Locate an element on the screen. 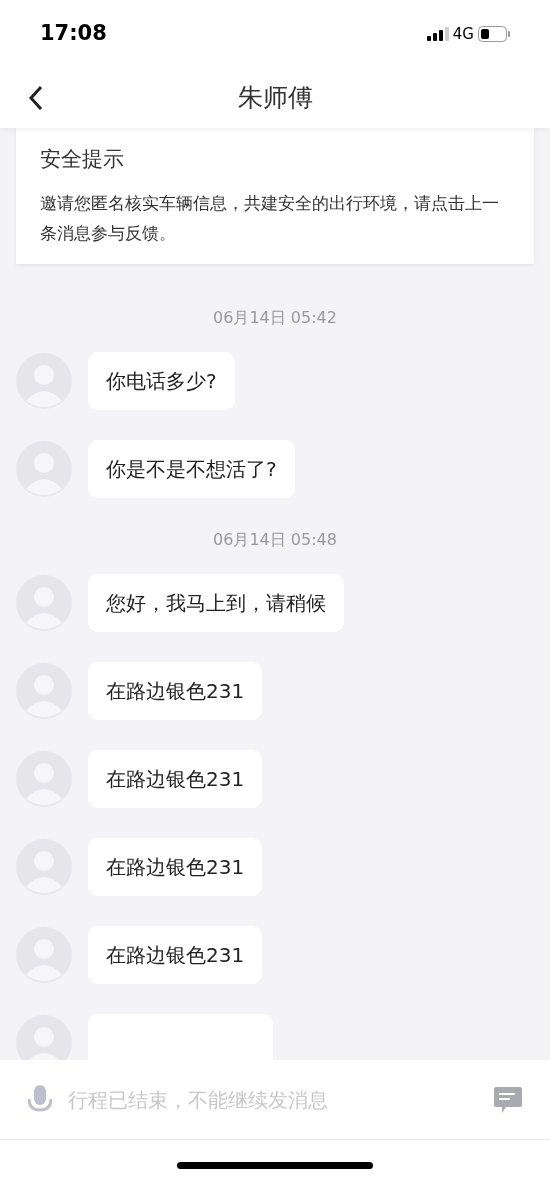 Image resolution: width=550 pixels, height=1191 pixels. notice-text: 邀请您匿名核实车辆信息，共建安全的出行环境，请点击上一条消息参与反馈。 is located at coordinates (270, 218).